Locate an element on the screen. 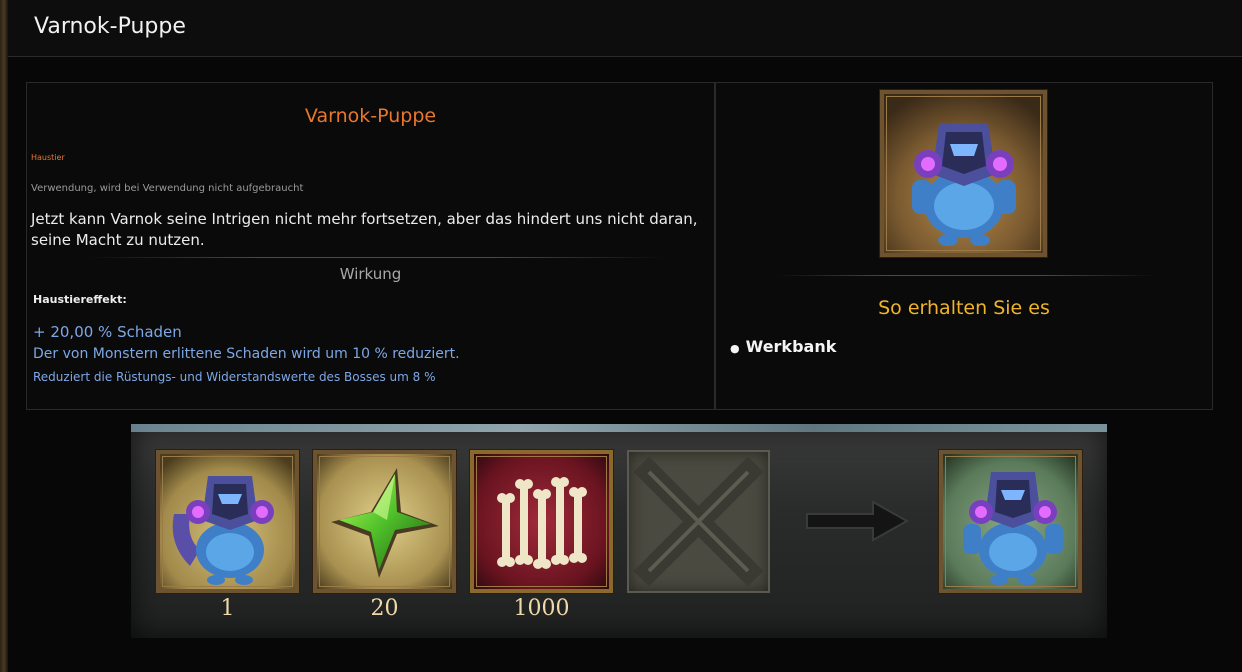 This screenshot has height=672, width=1242. obtain-heading: So erhalten Sie es is located at coordinates (964, 308).